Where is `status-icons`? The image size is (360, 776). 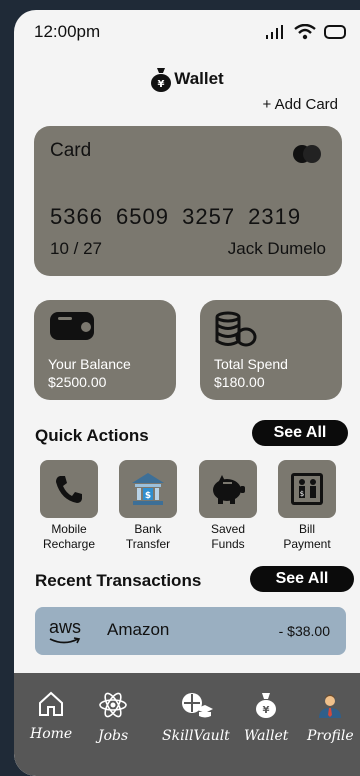
status-icons is located at coordinates (307, 32).